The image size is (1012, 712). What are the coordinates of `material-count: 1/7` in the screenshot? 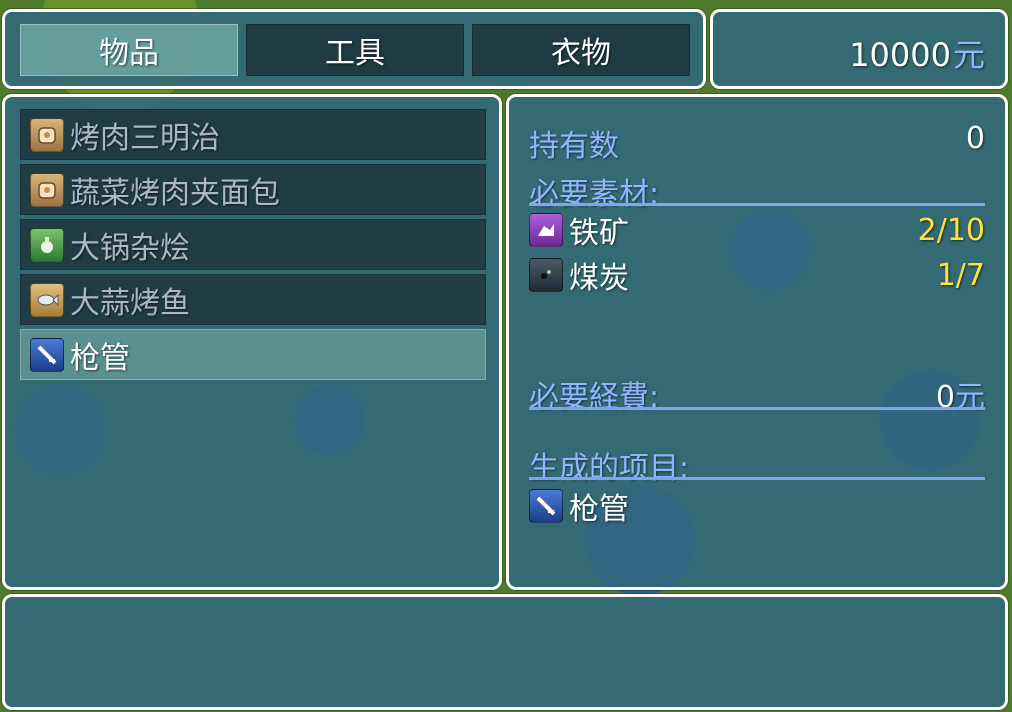 It's located at (960, 275).